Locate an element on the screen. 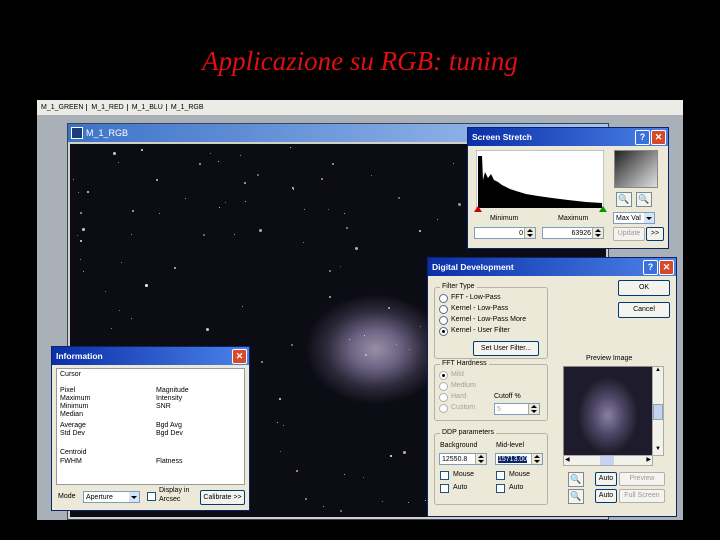 Image resolution: width=720 pixels, height=540 pixels. min-marker-icon is located at coordinates (478, 209).